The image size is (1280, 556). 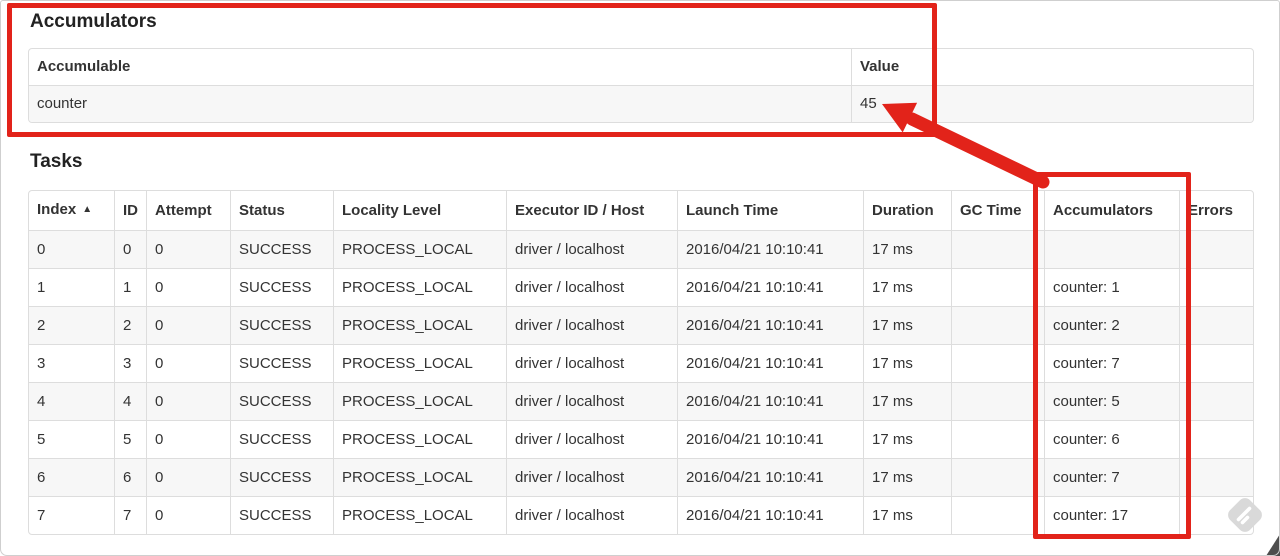 I want to click on cell-accumulators: counter: 6, so click(x=1111, y=439).